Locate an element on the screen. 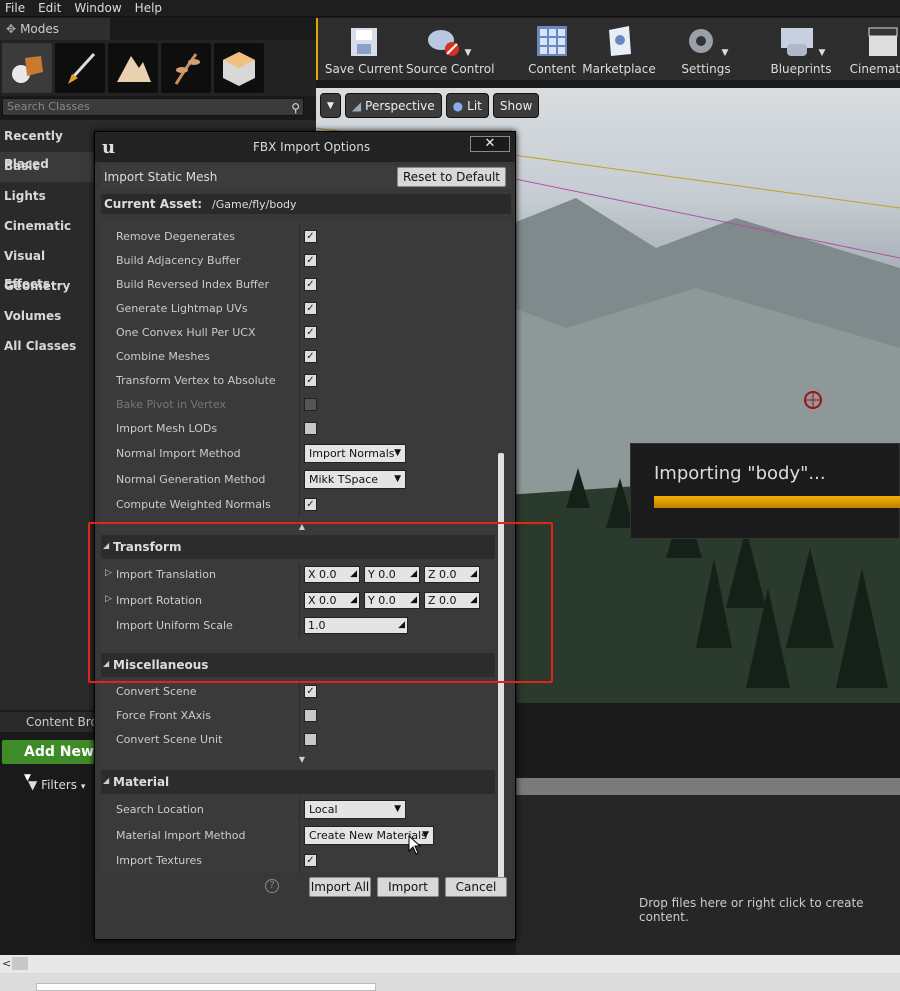 The image size is (900, 991). blueprints-button: ▼ Blueprints is located at coordinates (801, 48).